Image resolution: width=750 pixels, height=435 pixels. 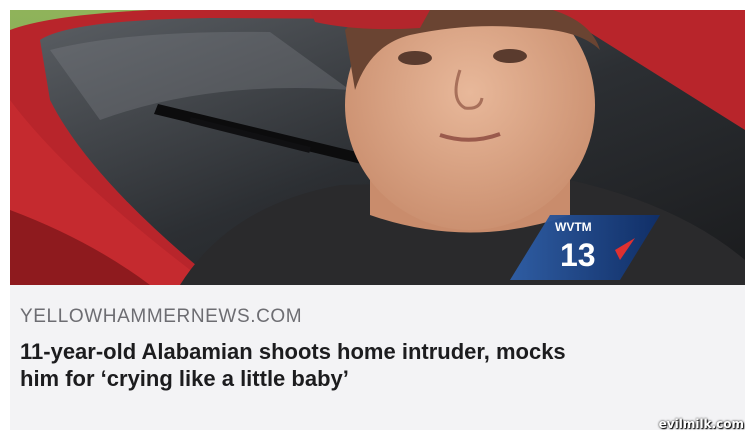 I want to click on article-source: YELLOWHAMMERNEWS.COM, so click(x=377, y=317).